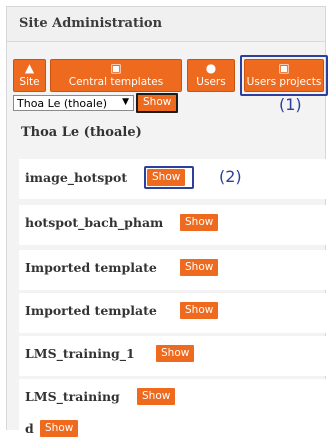  What do you see at coordinates (166, 24) in the screenshot?
I see `page-title: Site Administration` at bounding box center [166, 24].